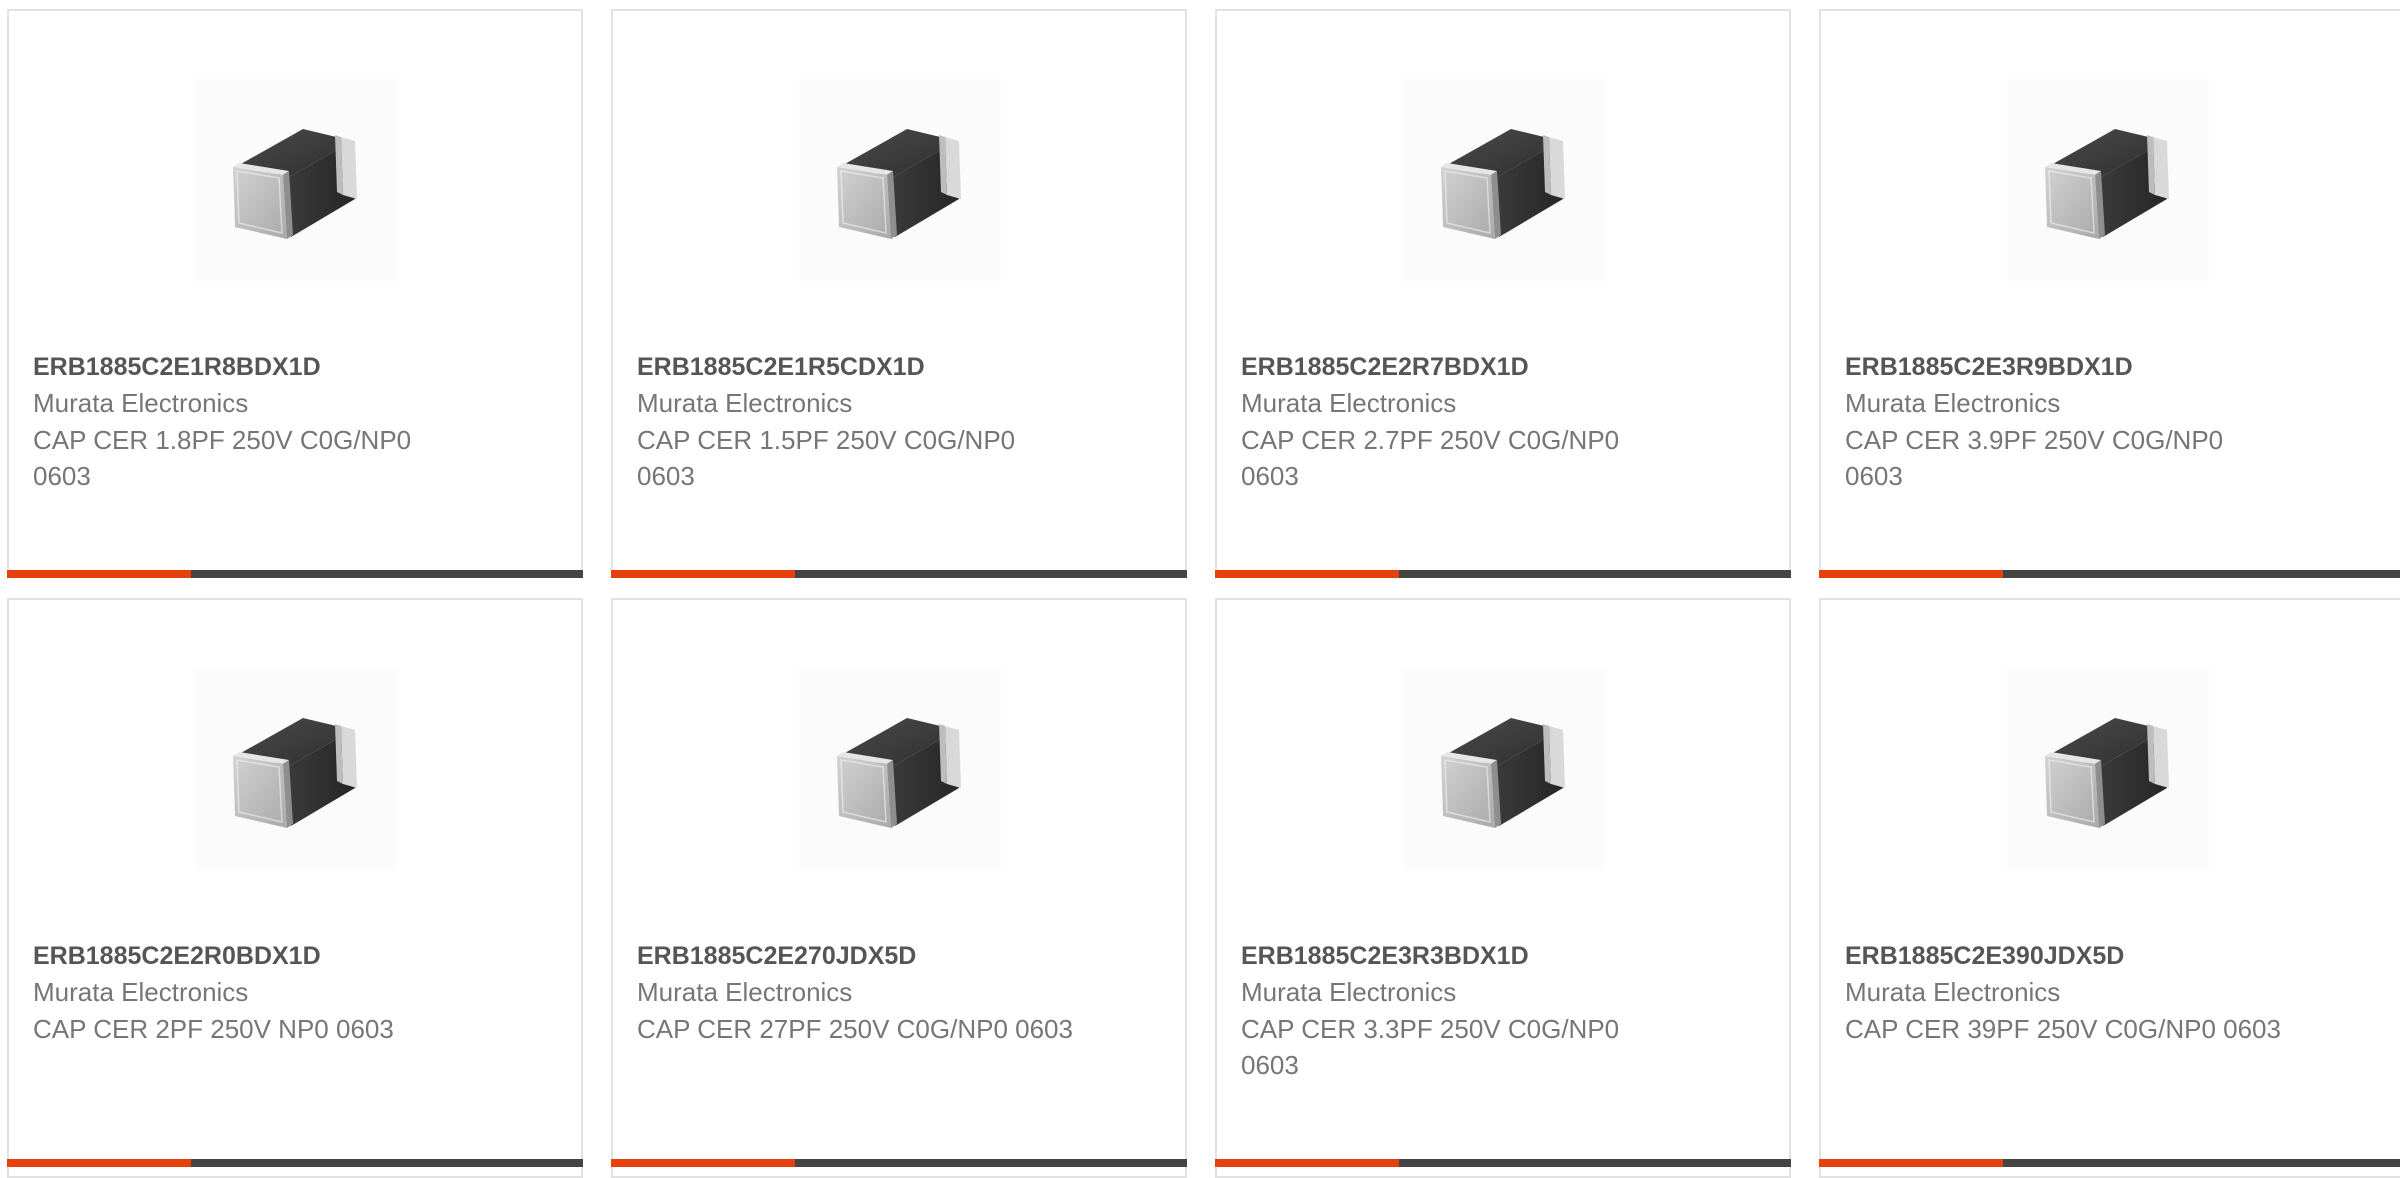 The height and width of the screenshot is (1178, 2400). What do you see at coordinates (2063, 1029) in the screenshot?
I see `product-description: CAP CER 39PF 250V C0G/NP0 0603` at bounding box center [2063, 1029].